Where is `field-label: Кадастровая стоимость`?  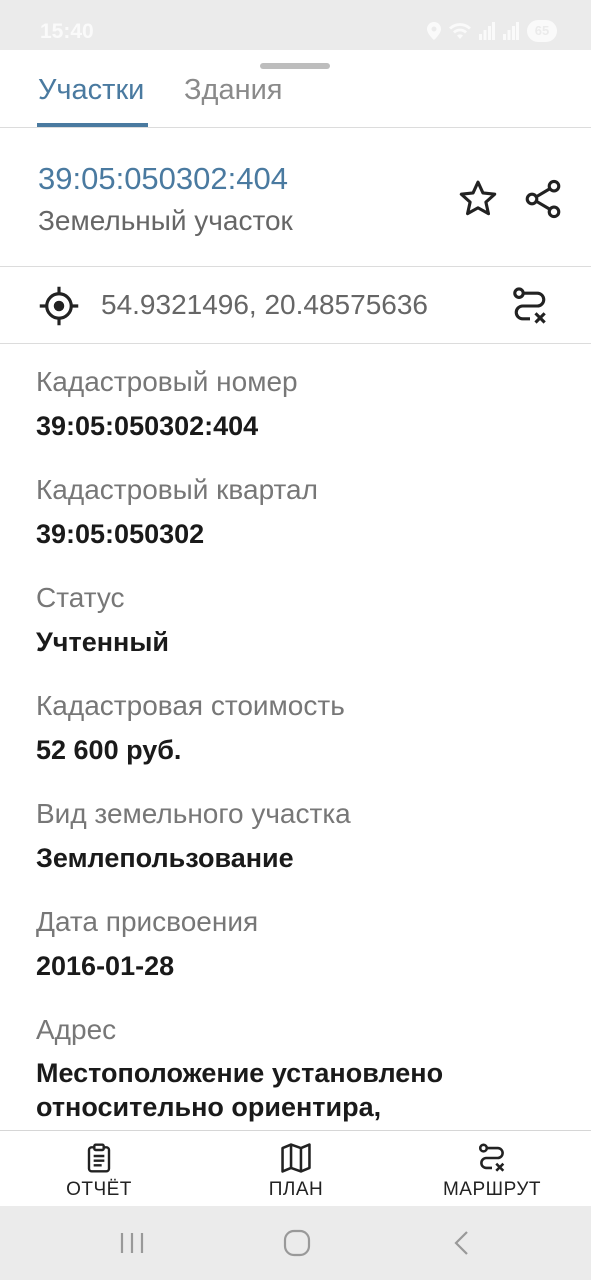
field-label: Кадастровая стоимость is located at coordinates (190, 705).